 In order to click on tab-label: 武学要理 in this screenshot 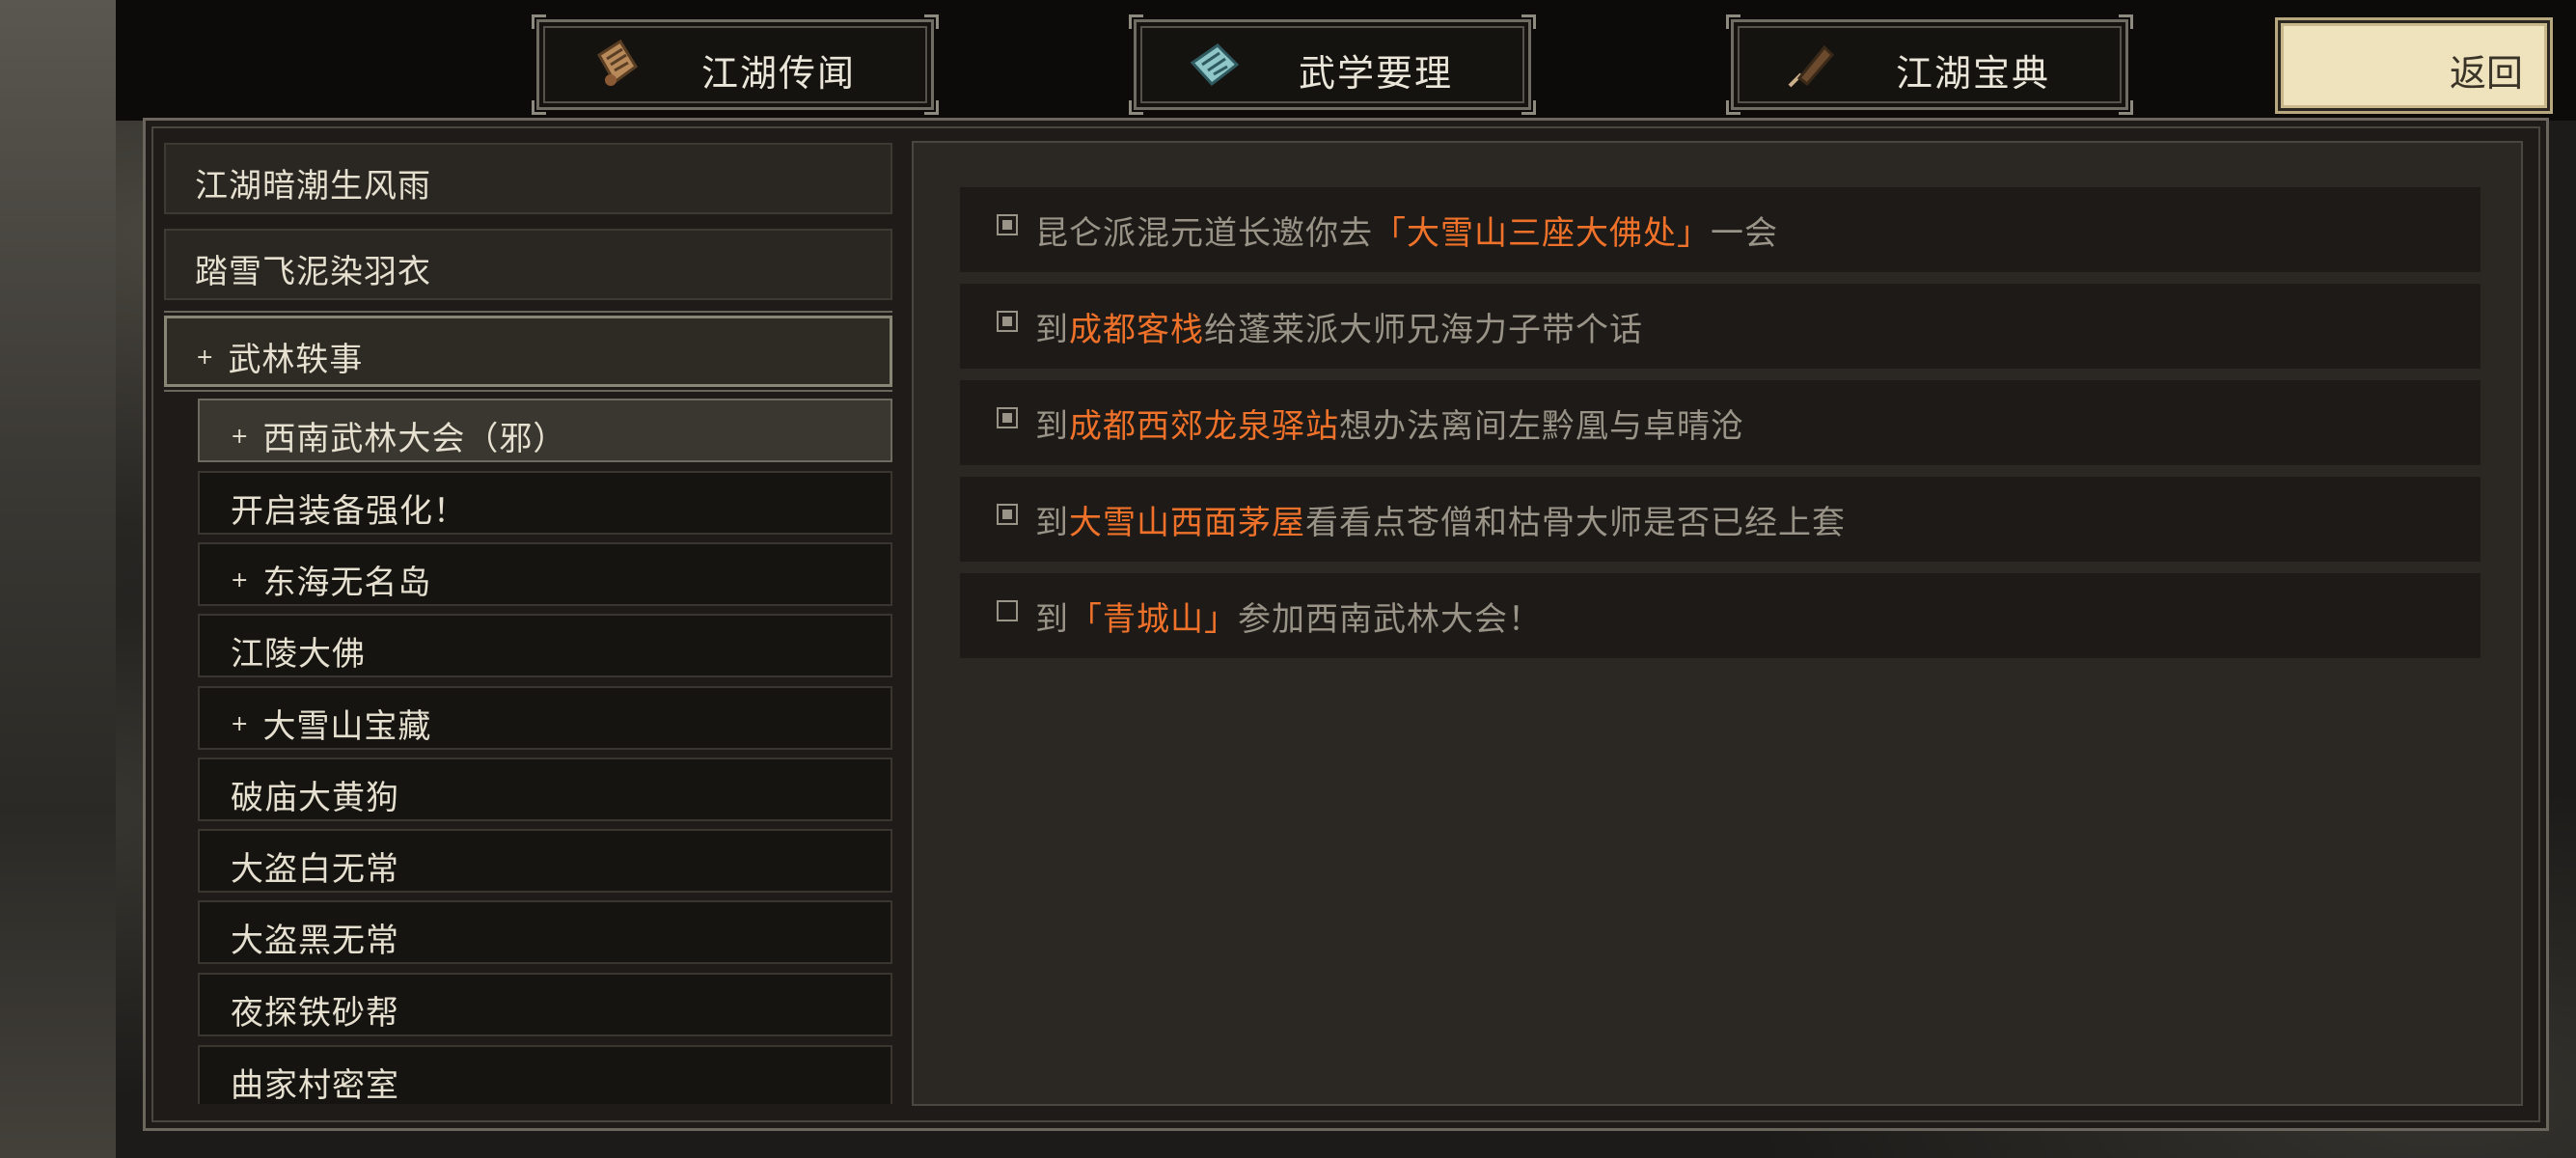, I will do `click(1377, 73)`.